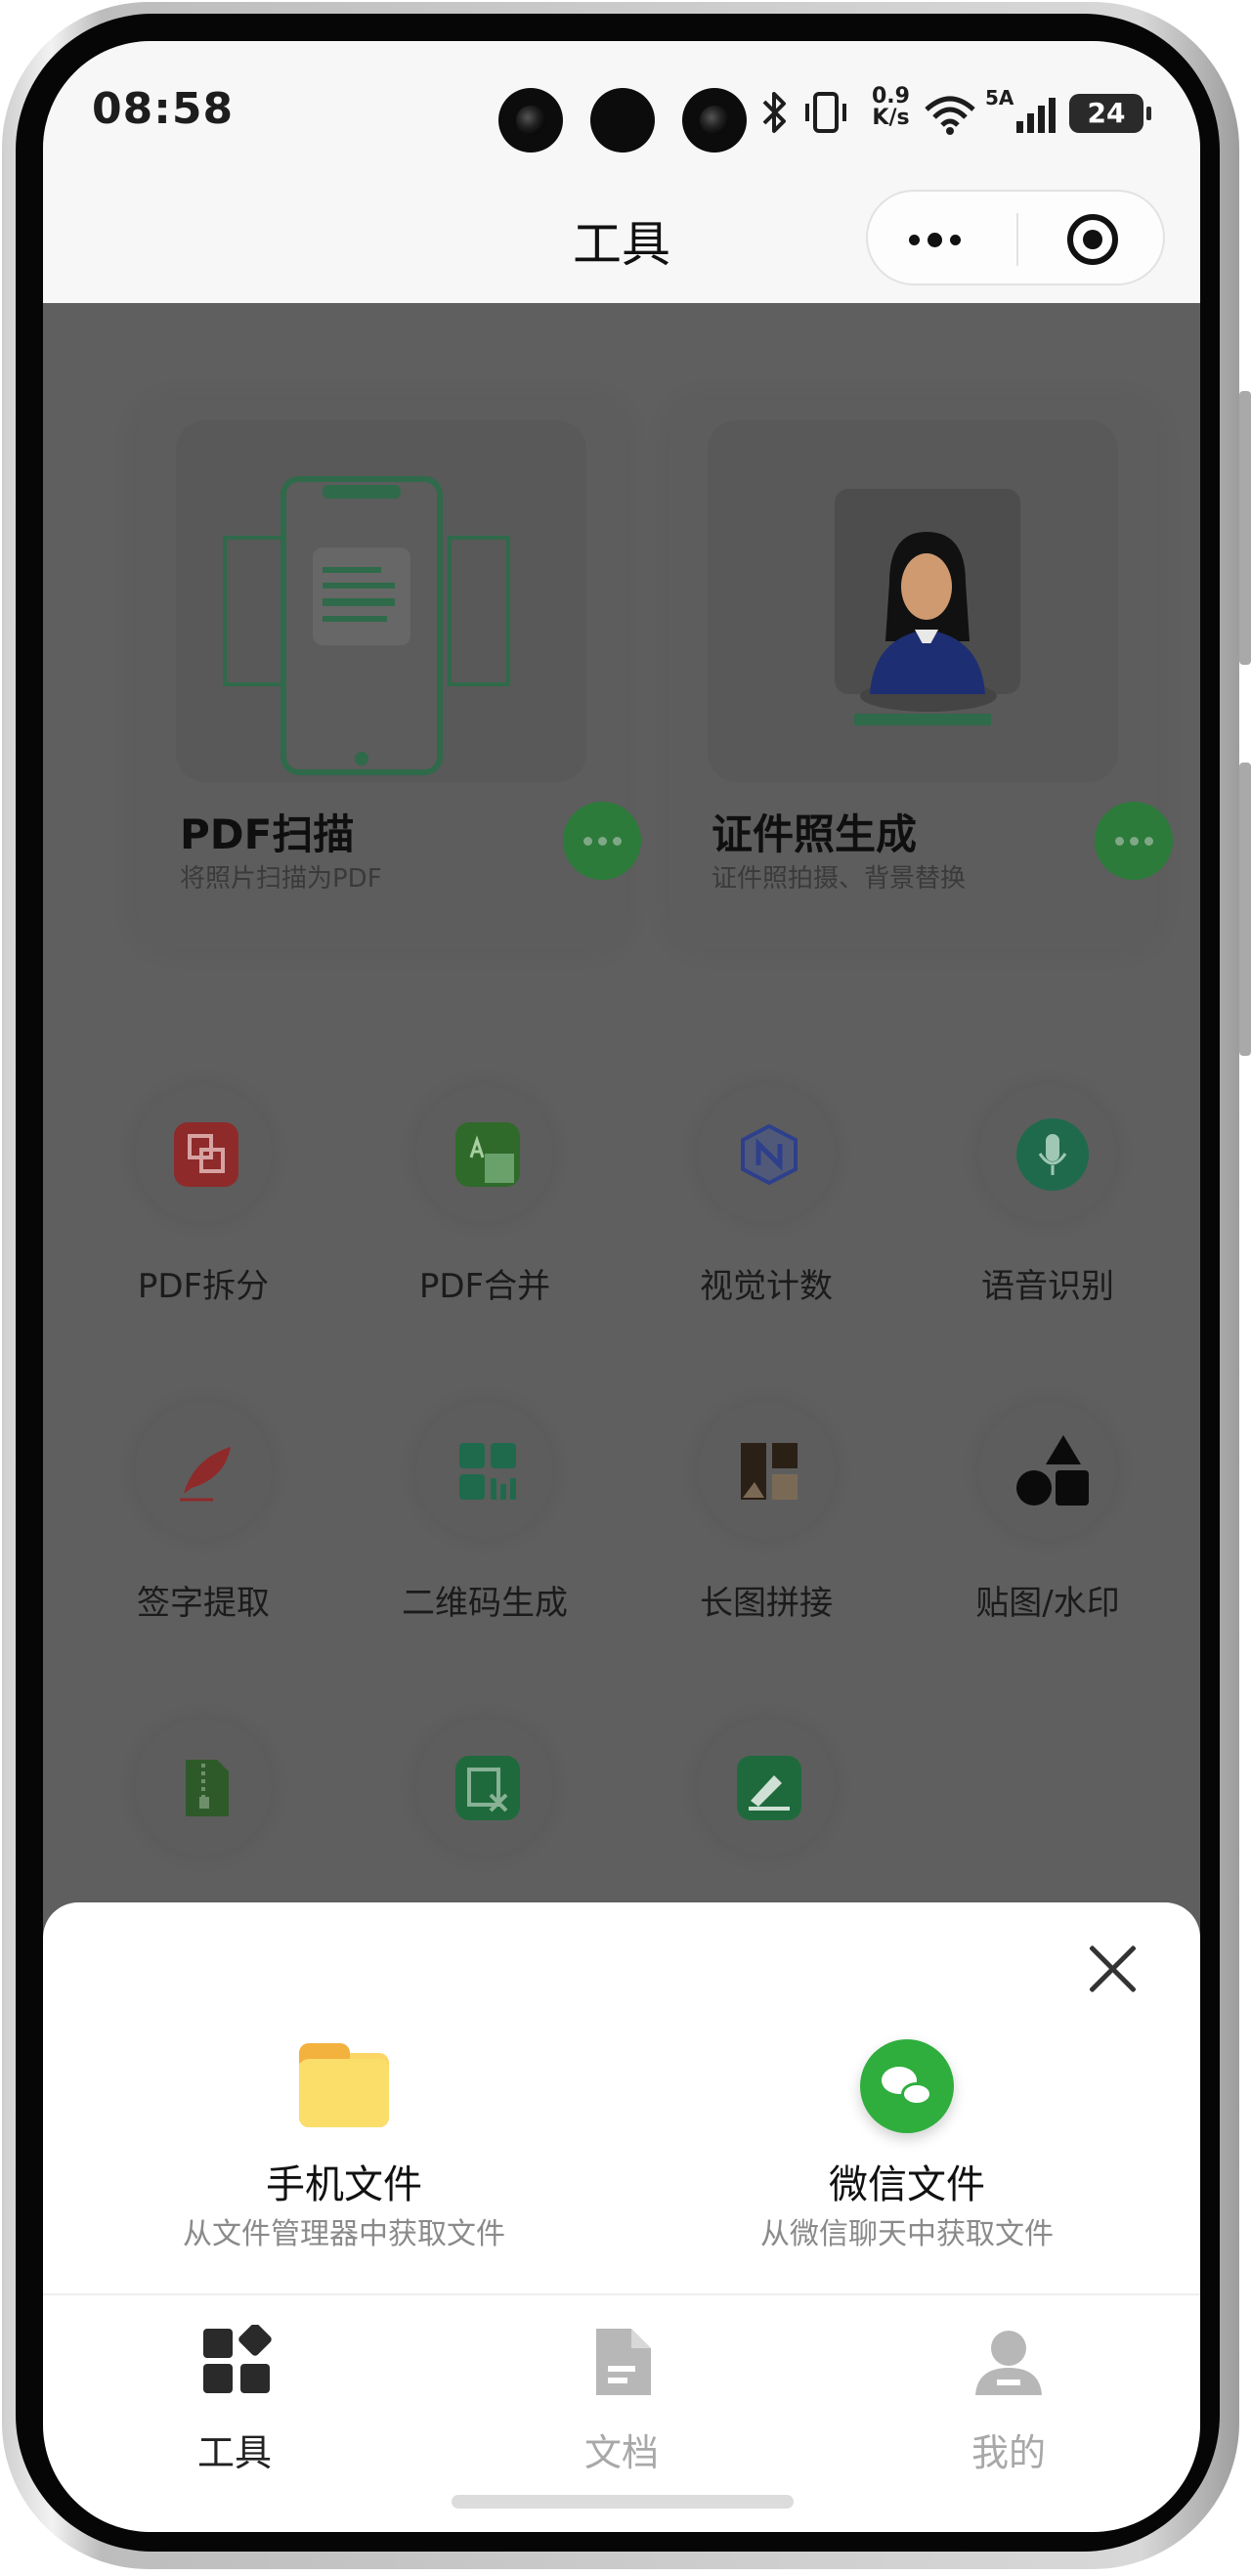 The image size is (1251, 2576). I want to click on featured-card-pdf-scan: PDF扫描 将照片扫描为PDF, so click(389, 674).